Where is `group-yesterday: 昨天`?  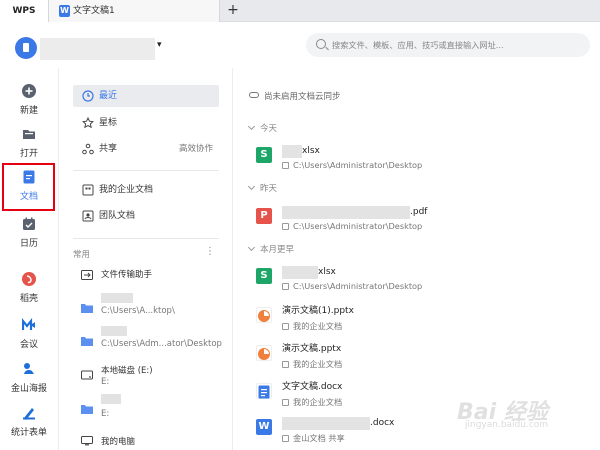 group-yesterday: 昨天 is located at coordinates (262, 188).